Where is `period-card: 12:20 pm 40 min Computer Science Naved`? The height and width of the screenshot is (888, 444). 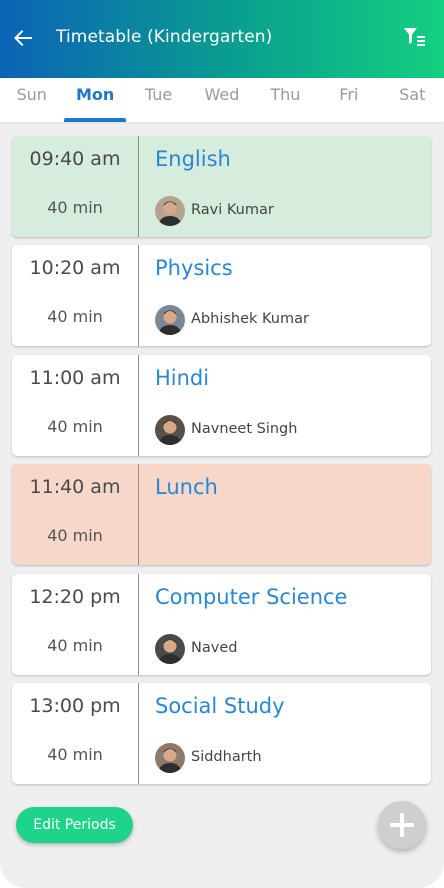
period-card: 12:20 pm 40 min Computer Science Naved is located at coordinates (221, 624).